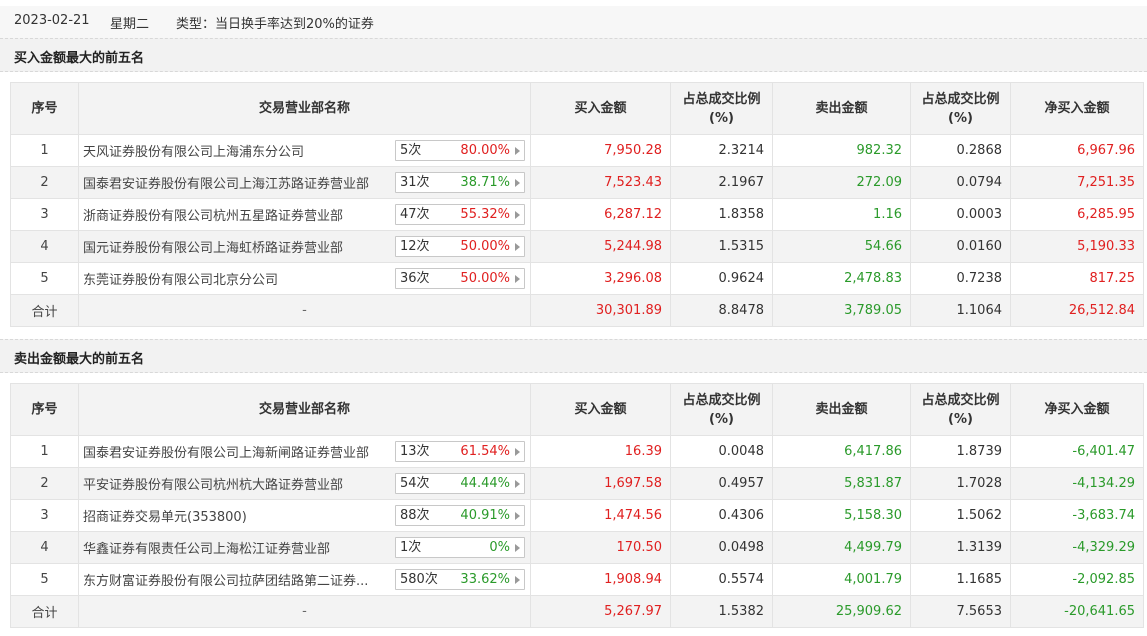  What do you see at coordinates (1077, 108) in the screenshot?
I see `col-header-net: 净买入金额` at bounding box center [1077, 108].